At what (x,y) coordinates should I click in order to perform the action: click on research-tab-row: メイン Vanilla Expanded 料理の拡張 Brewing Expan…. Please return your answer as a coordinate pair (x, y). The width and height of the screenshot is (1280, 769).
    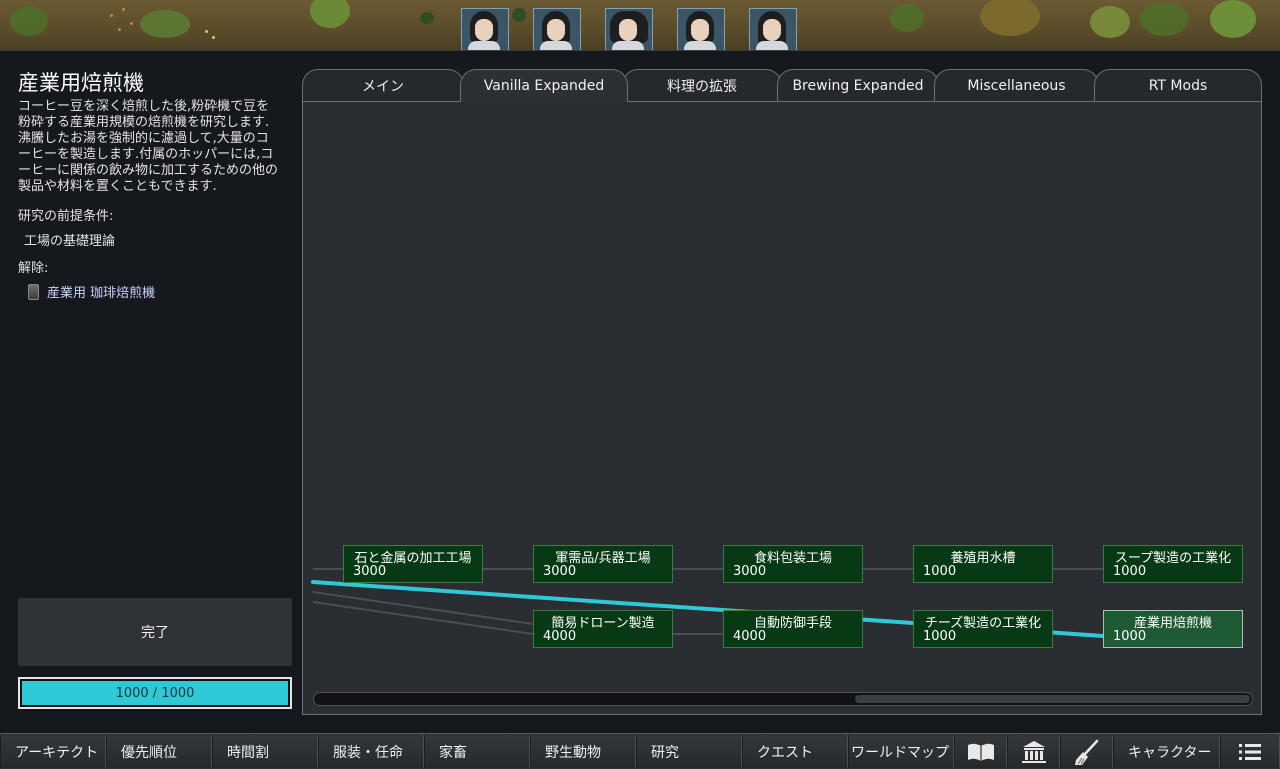
    Looking at the image, I should click on (782, 85).